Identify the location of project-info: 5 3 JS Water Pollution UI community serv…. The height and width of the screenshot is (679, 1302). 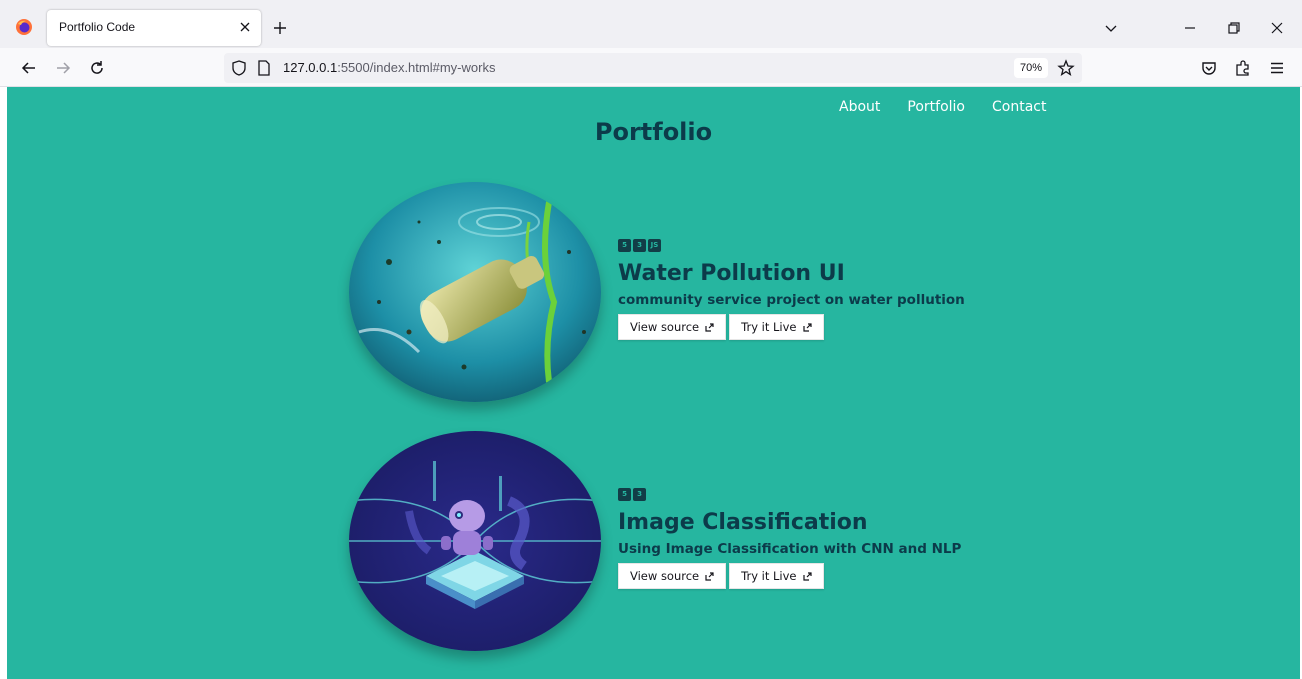
(791, 289).